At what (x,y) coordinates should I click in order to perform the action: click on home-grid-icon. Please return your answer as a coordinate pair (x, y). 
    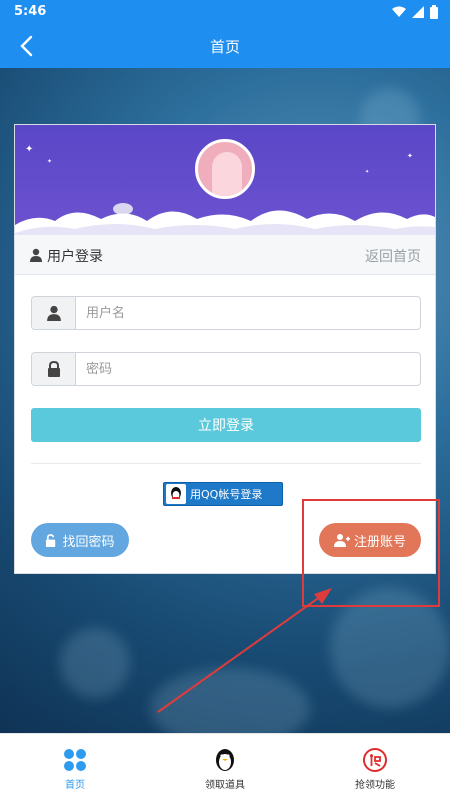
    Looking at the image, I should click on (75, 760).